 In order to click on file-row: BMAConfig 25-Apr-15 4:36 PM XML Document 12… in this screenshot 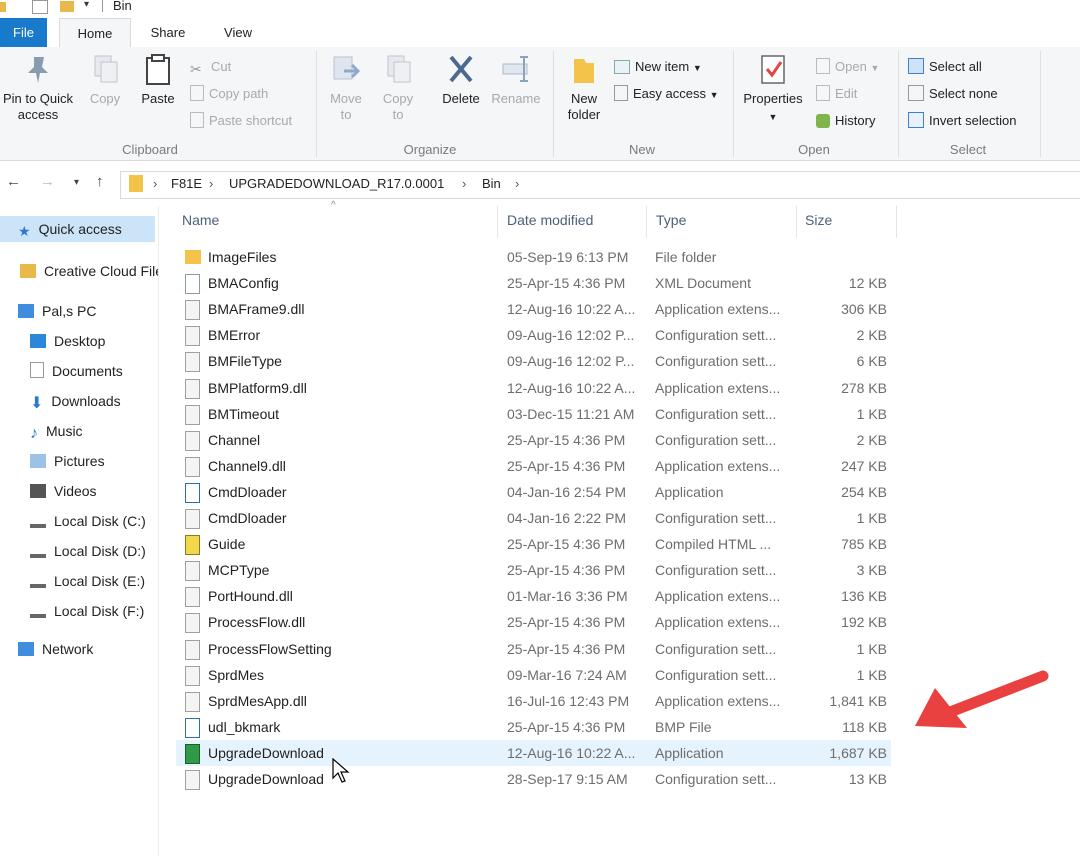, I will do `click(533, 283)`.